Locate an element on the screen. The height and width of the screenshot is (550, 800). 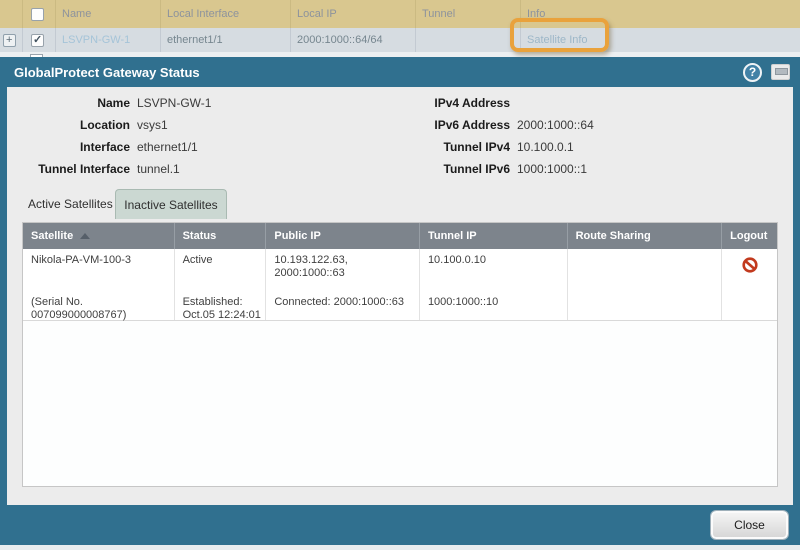
field-value-interface: ethernet1/1 is located at coordinates (167, 147).